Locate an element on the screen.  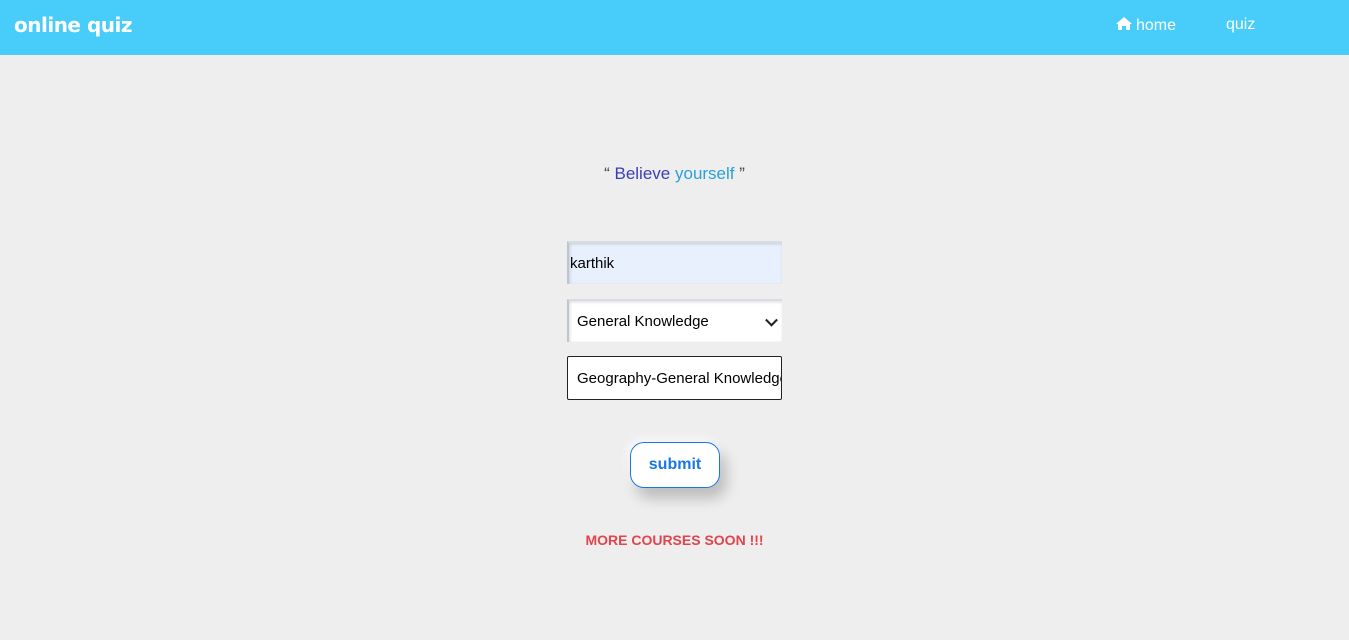
brand-logo: online quiz is located at coordinates (73, 25).